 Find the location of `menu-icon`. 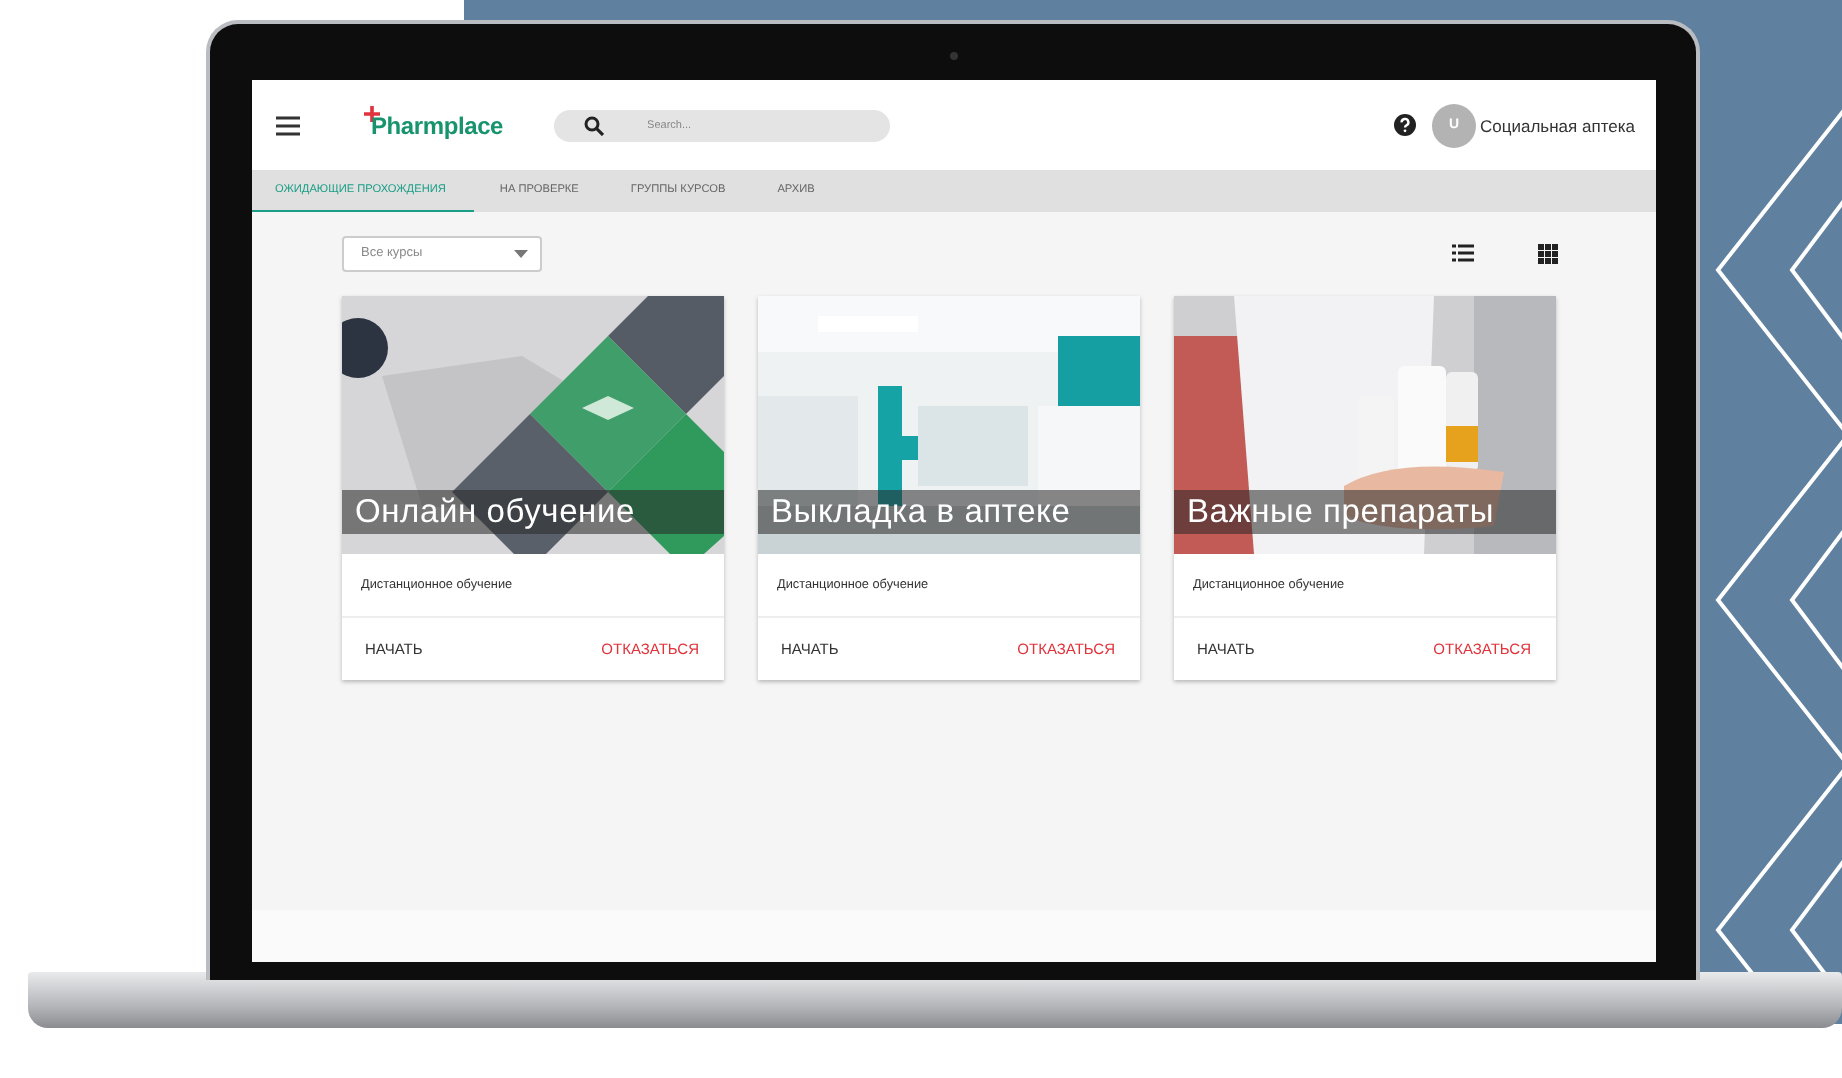

menu-icon is located at coordinates (287, 125).